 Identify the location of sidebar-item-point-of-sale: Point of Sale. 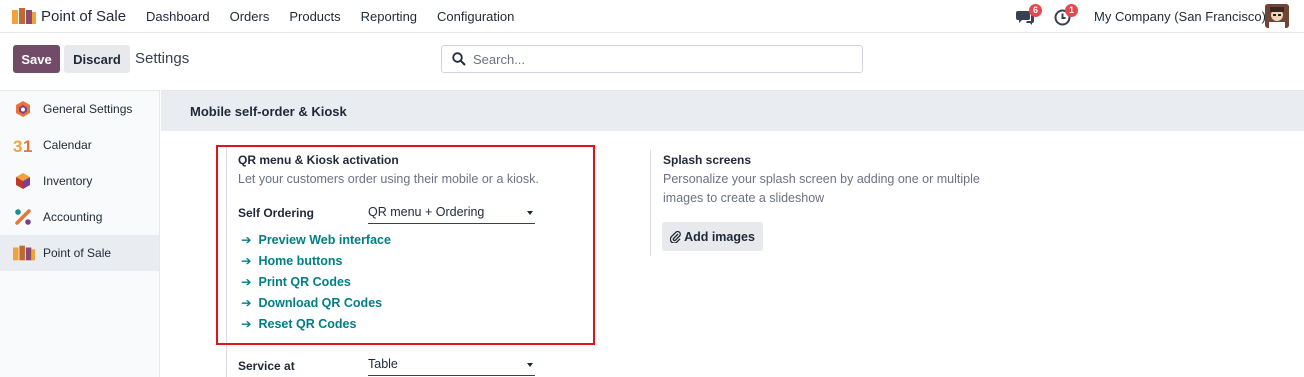
(79, 253).